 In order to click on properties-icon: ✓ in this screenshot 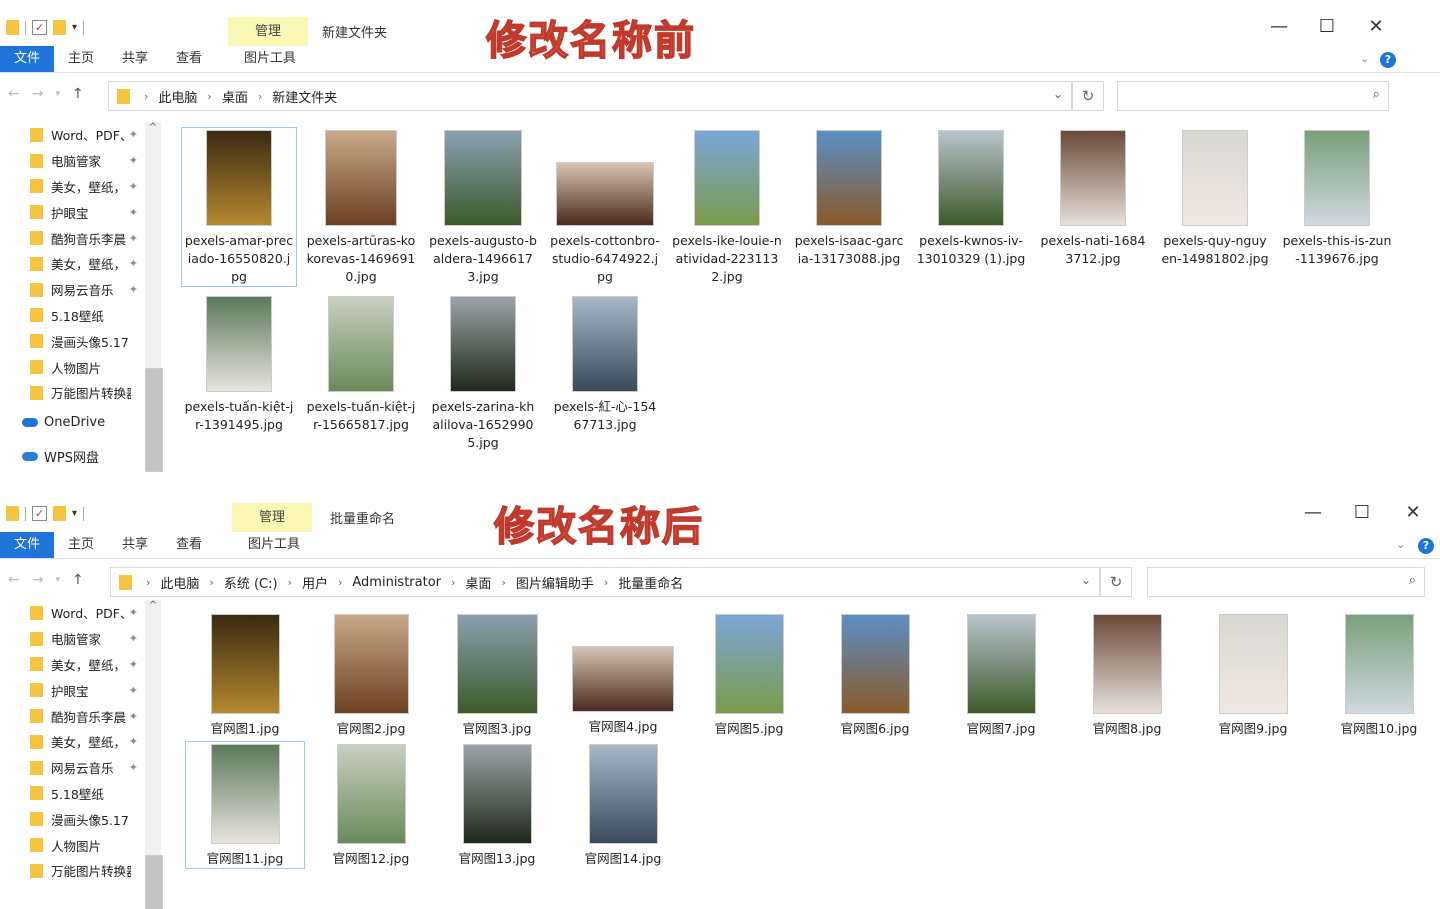, I will do `click(39, 513)`.